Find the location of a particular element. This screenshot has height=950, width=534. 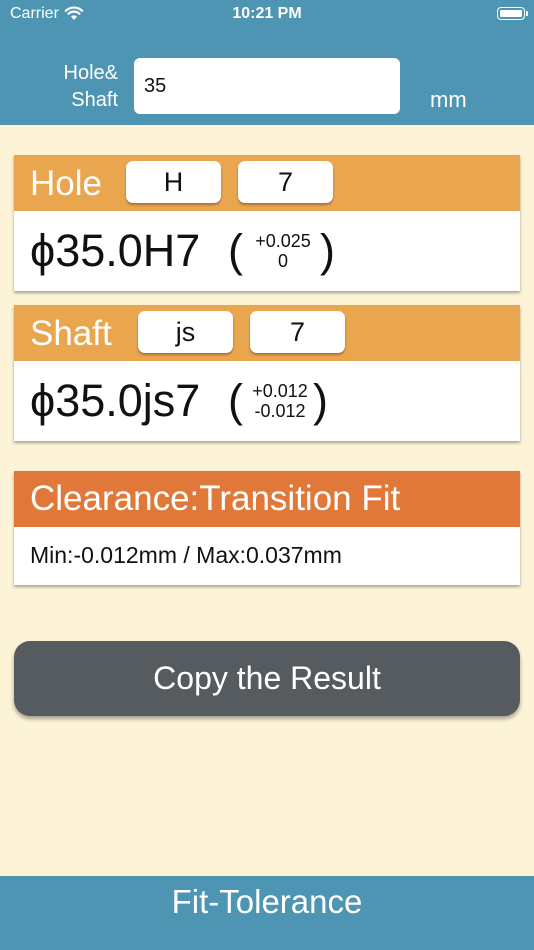

hole-letter-selector: H is located at coordinates (173, 182).